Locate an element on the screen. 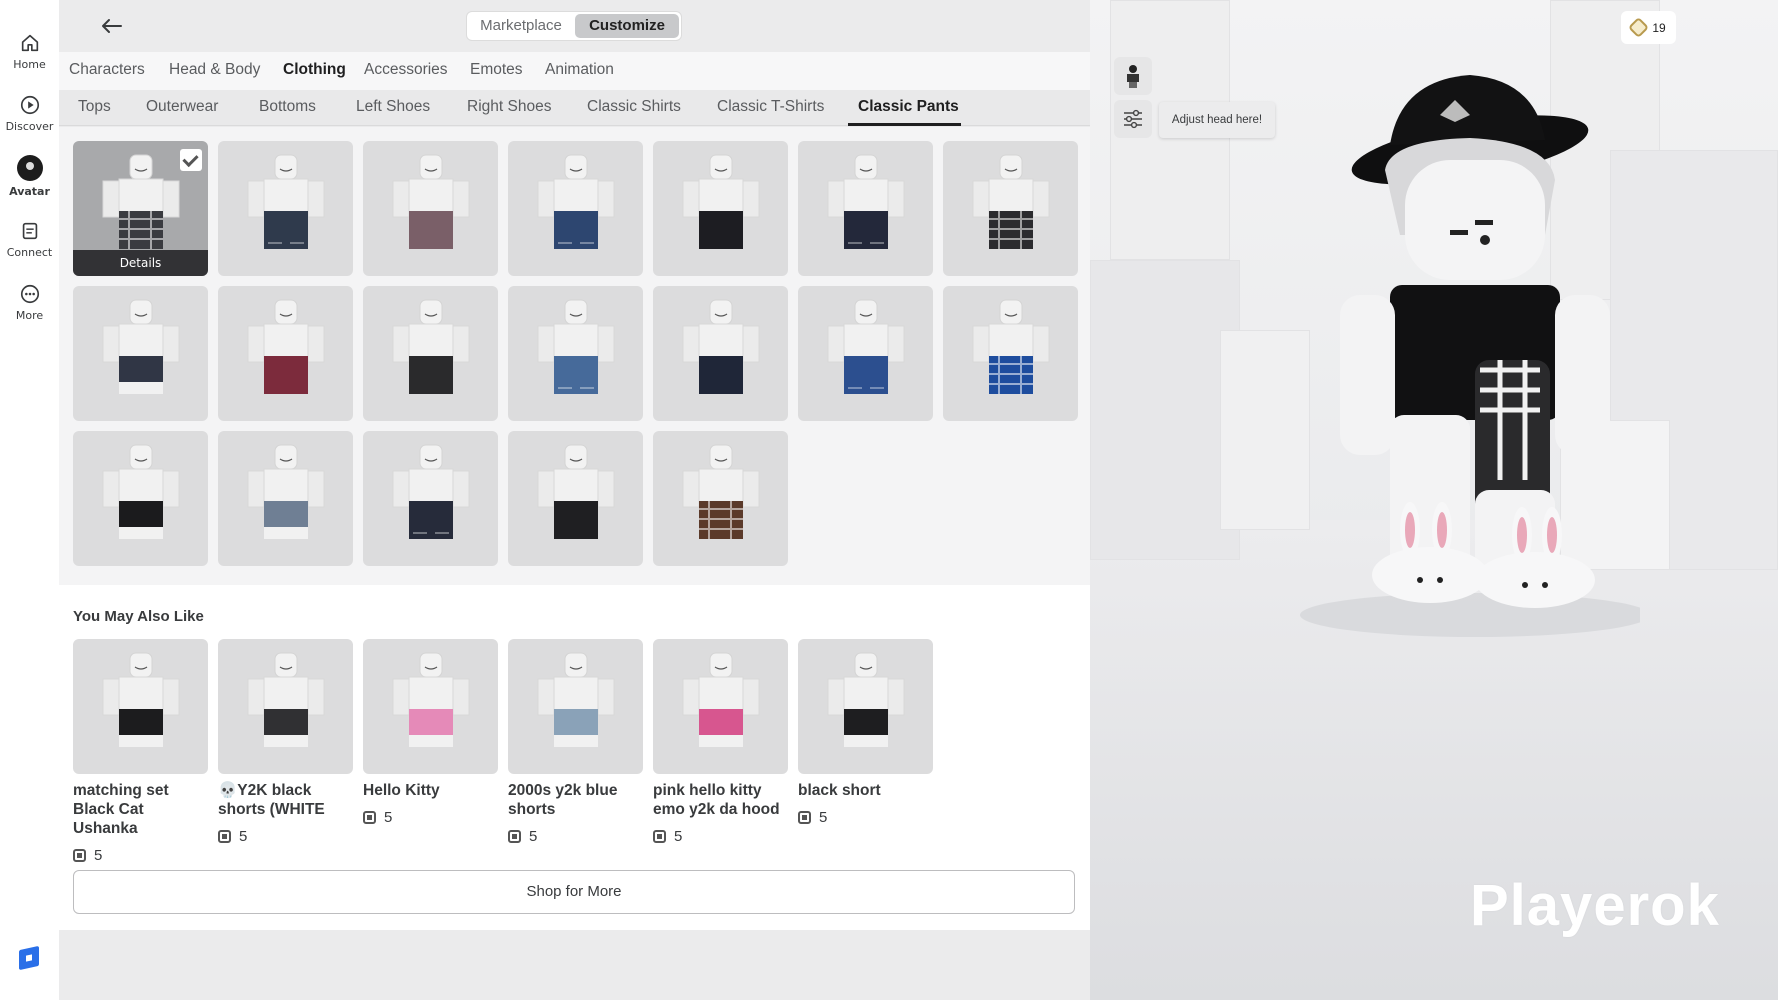  item-name: pink hello kitty emo y2k da hood is located at coordinates (720, 800).